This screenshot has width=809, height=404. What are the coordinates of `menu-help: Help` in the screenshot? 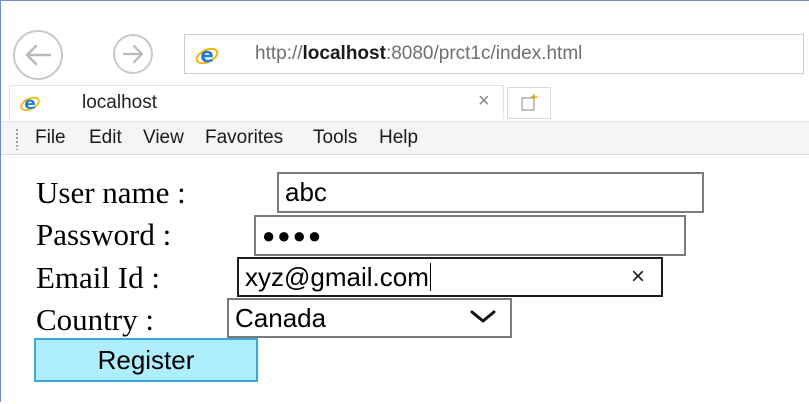 It's located at (398, 138).